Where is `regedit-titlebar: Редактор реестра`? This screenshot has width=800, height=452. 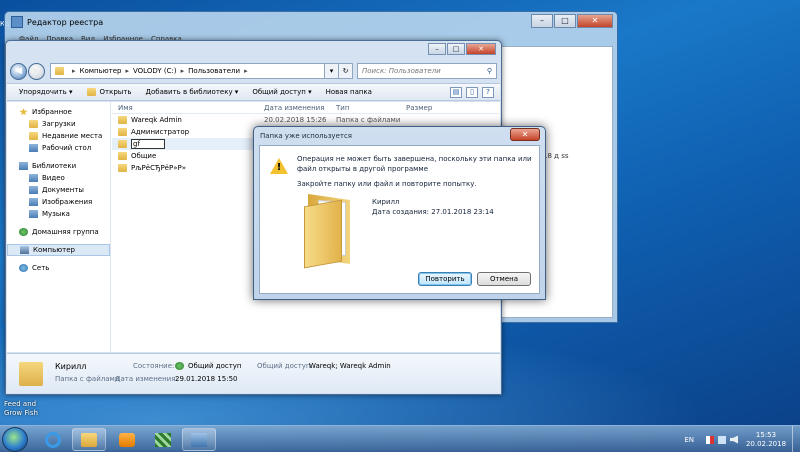
regedit-titlebar: Редактор реестра is located at coordinates (311, 22).